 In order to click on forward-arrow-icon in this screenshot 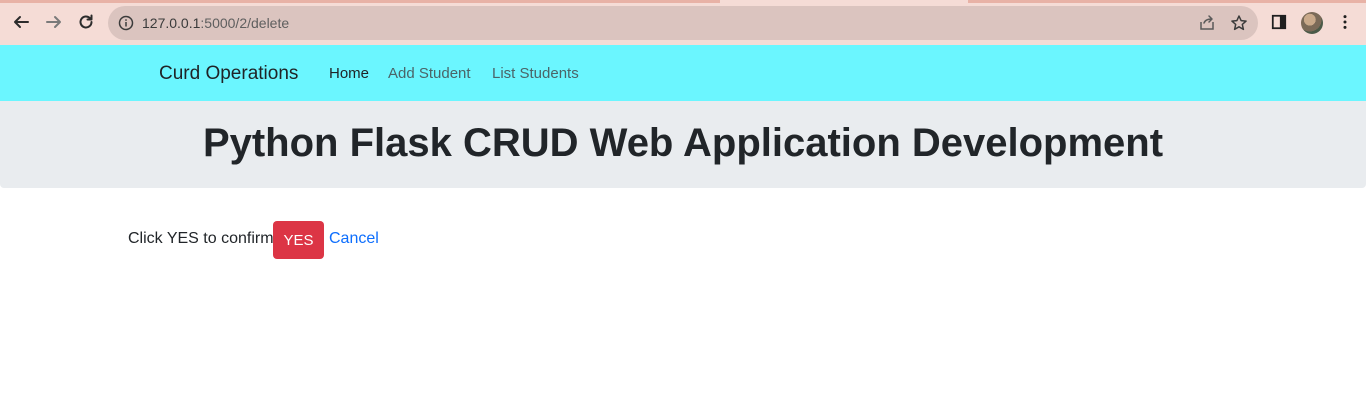, I will do `click(54, 22)`.